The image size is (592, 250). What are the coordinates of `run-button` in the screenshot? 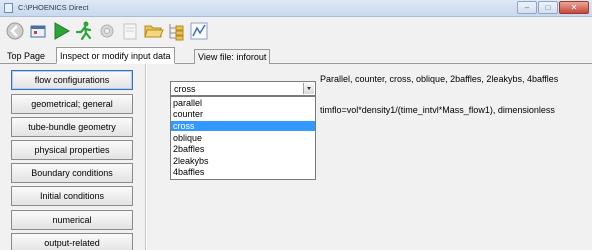 It's located at (61, 31).